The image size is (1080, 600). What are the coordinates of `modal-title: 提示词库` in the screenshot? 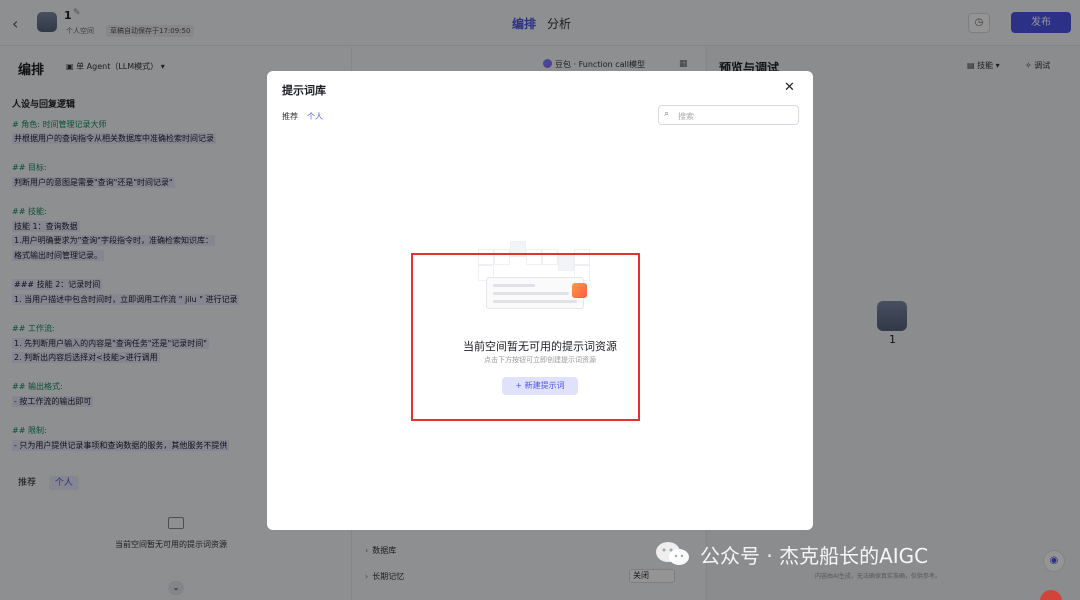 It's located at (304, 90).